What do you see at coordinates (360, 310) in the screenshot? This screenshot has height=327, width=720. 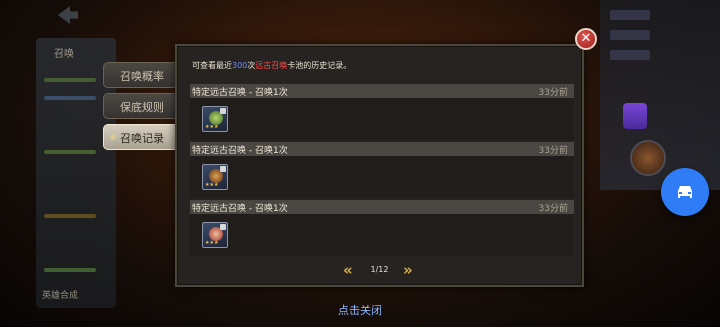 I see `tap-to-close-label: 点击关闭` at bounding box center [360, 310].